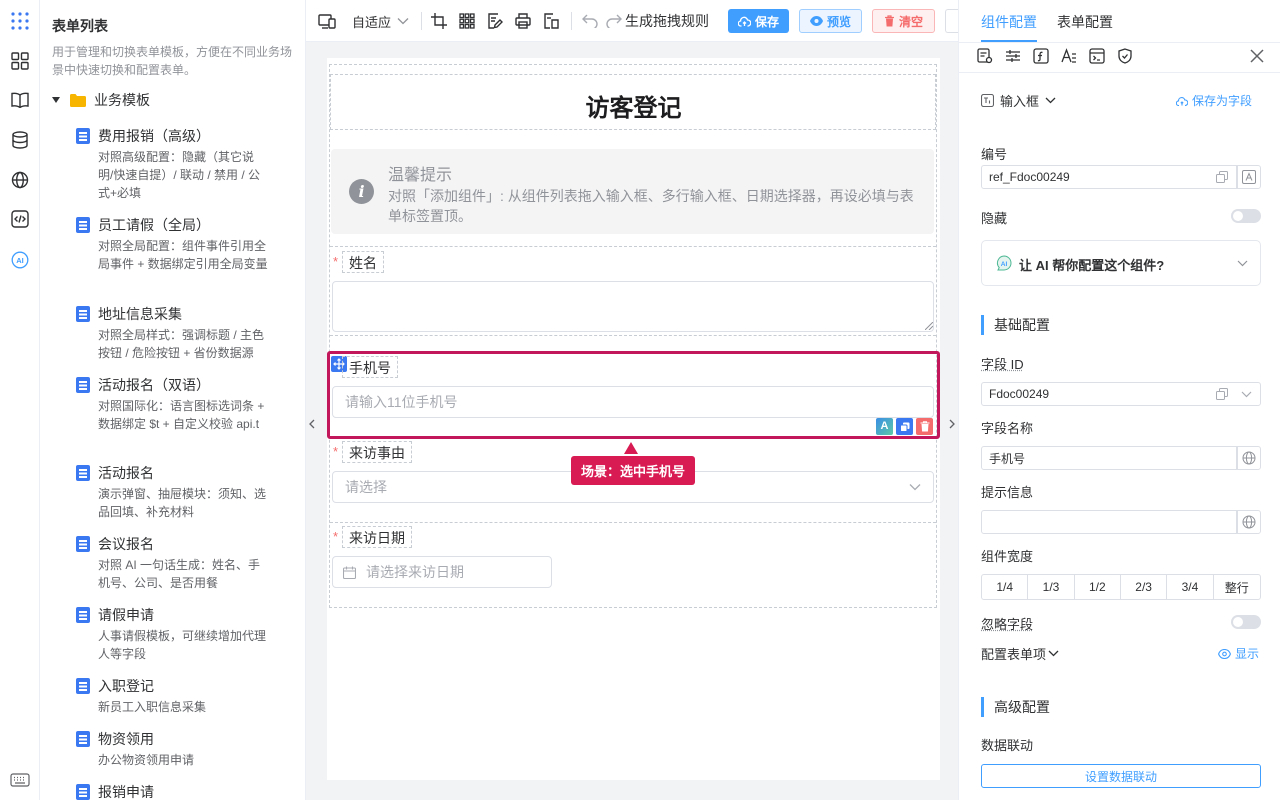 The image size is (1280, 800). Describe the element at coordinates (758, 21) in the screenshot. I see `save-button: 保存` at that location.